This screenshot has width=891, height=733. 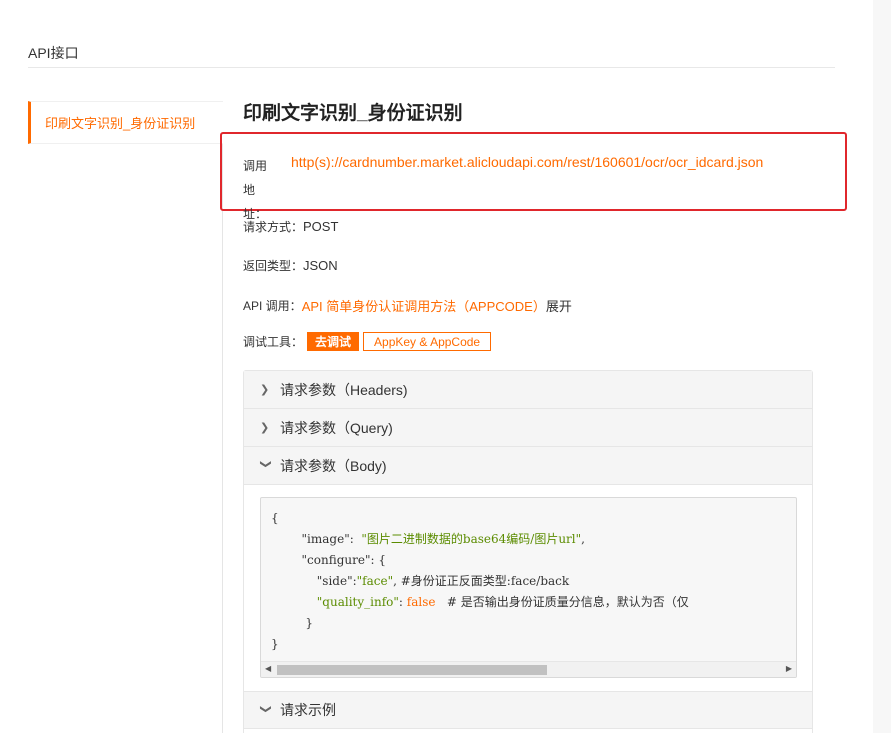 I want to click on scroll-left-icon: ◀, so click(x=268, y=668).